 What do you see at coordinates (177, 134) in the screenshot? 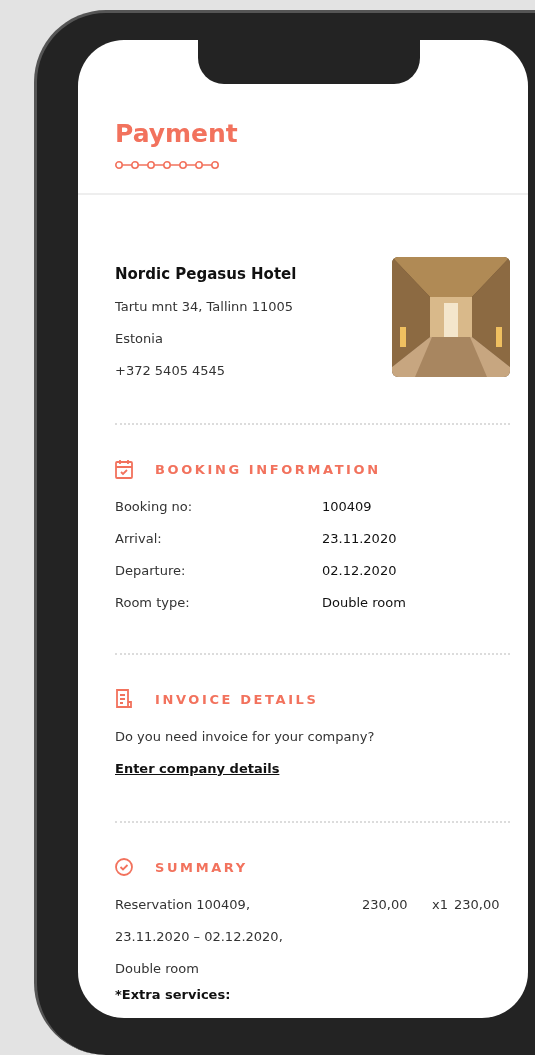
I see `page-title: Payment` at bounding box center [177, 134].